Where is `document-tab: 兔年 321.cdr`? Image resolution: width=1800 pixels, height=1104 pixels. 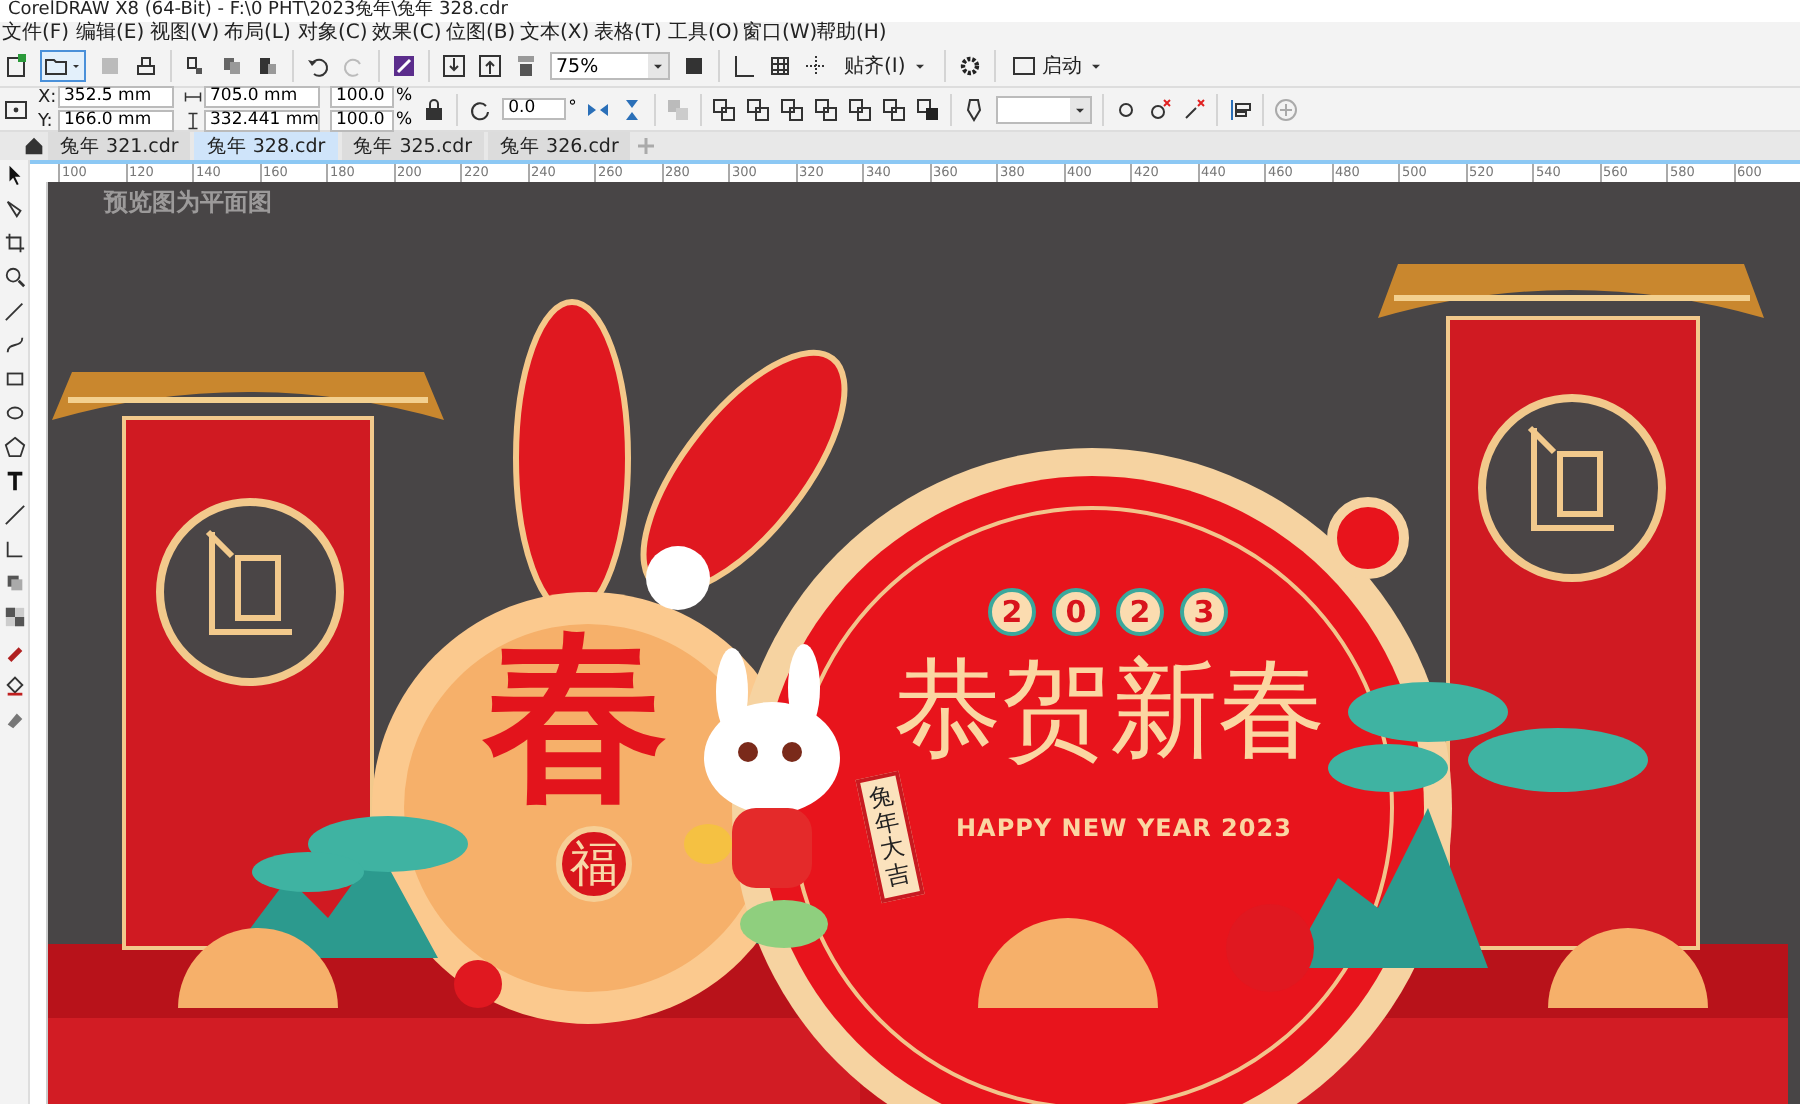 document-tab: 兔年 321.cdr is located at coordinates (119, 146).